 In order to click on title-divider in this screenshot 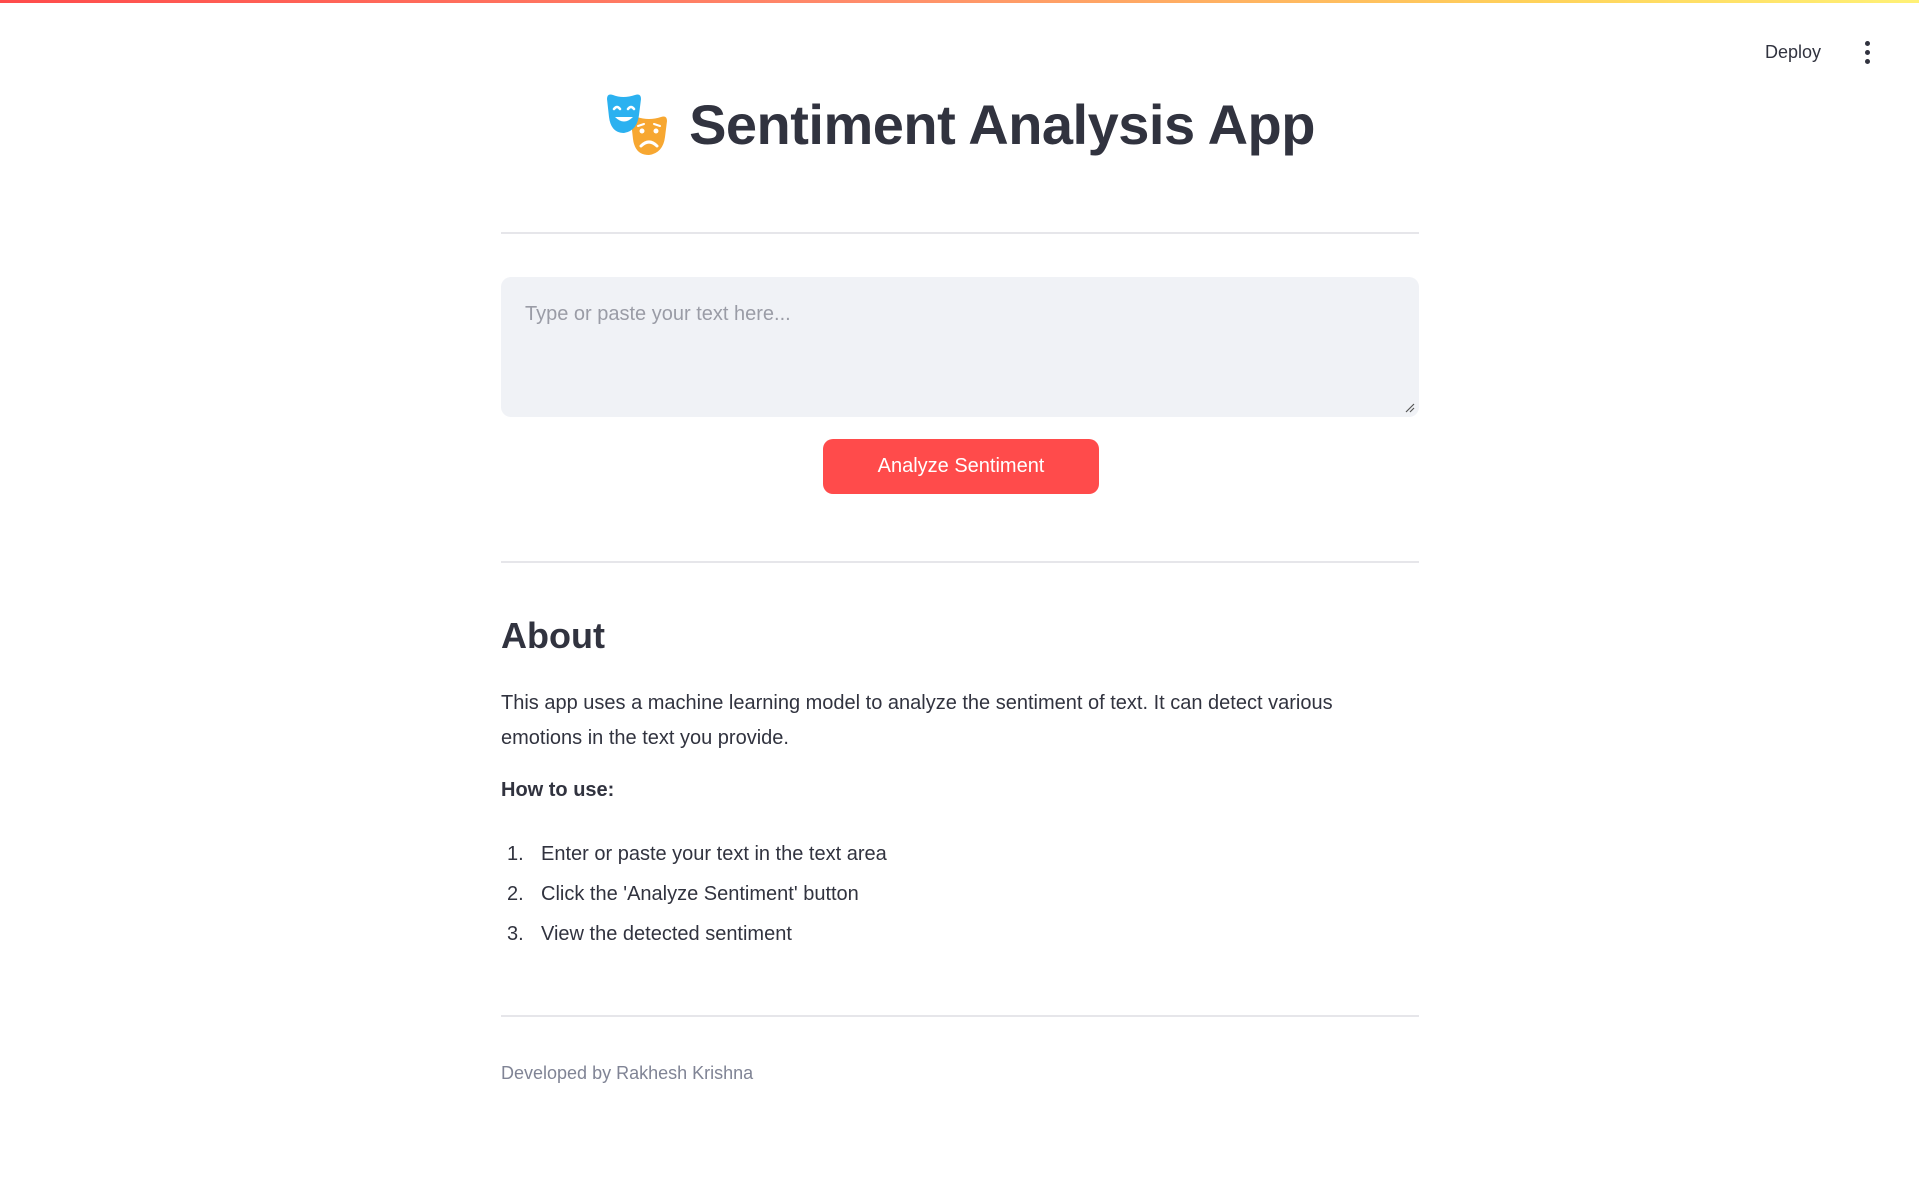, I will do `click(960, 233)`.